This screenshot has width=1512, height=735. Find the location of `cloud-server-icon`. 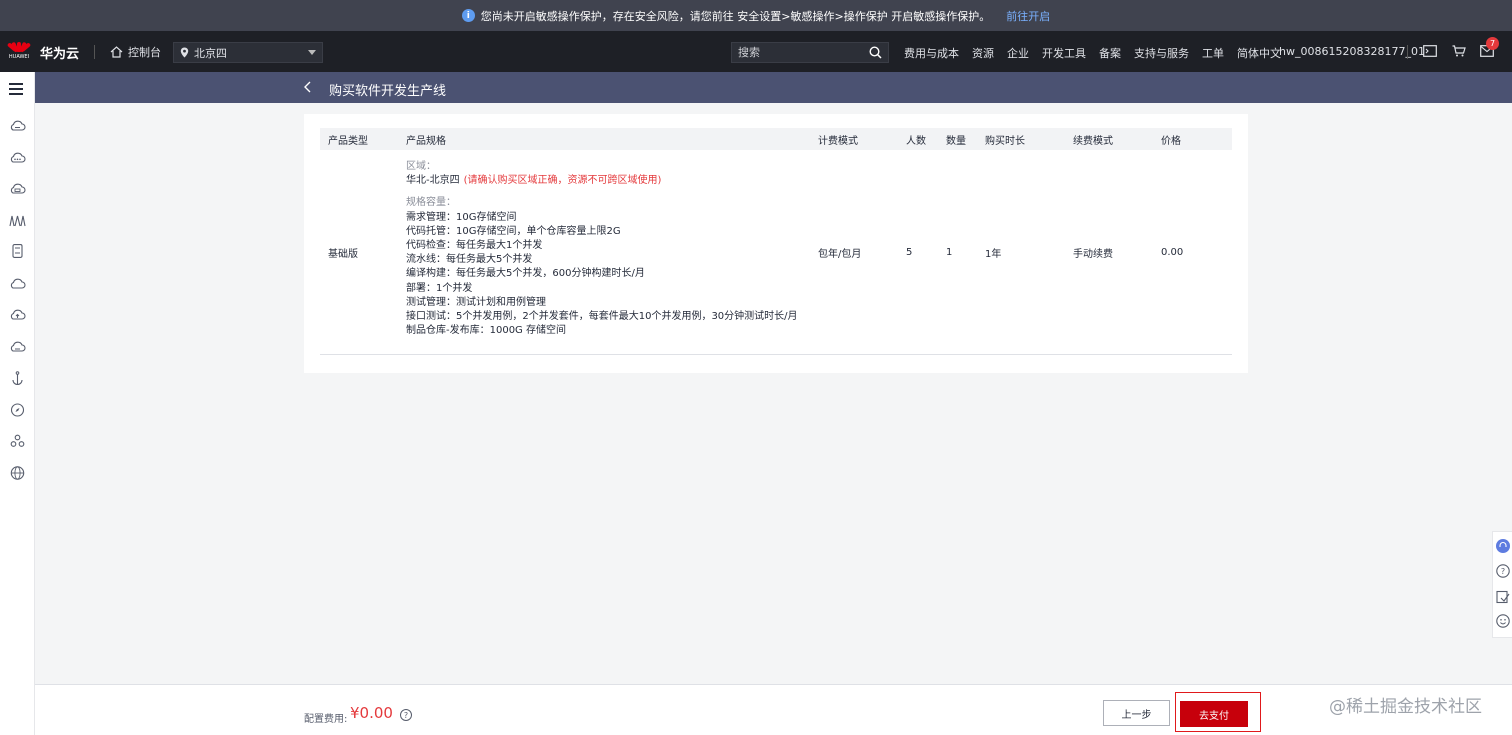

cloud-server-icon is located at coordinates (17, 126).